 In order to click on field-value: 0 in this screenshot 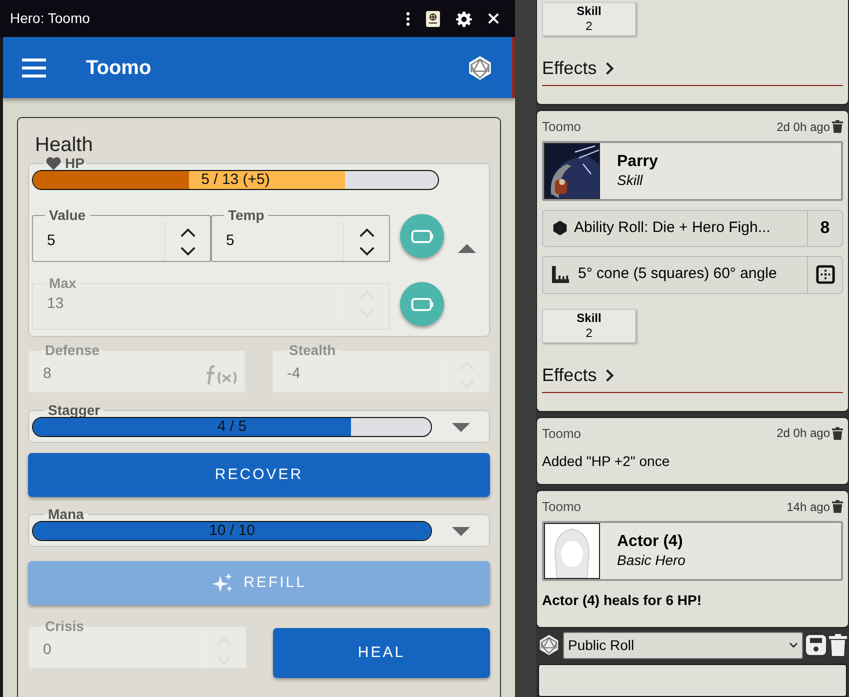, I will do `click(47, 650)`.